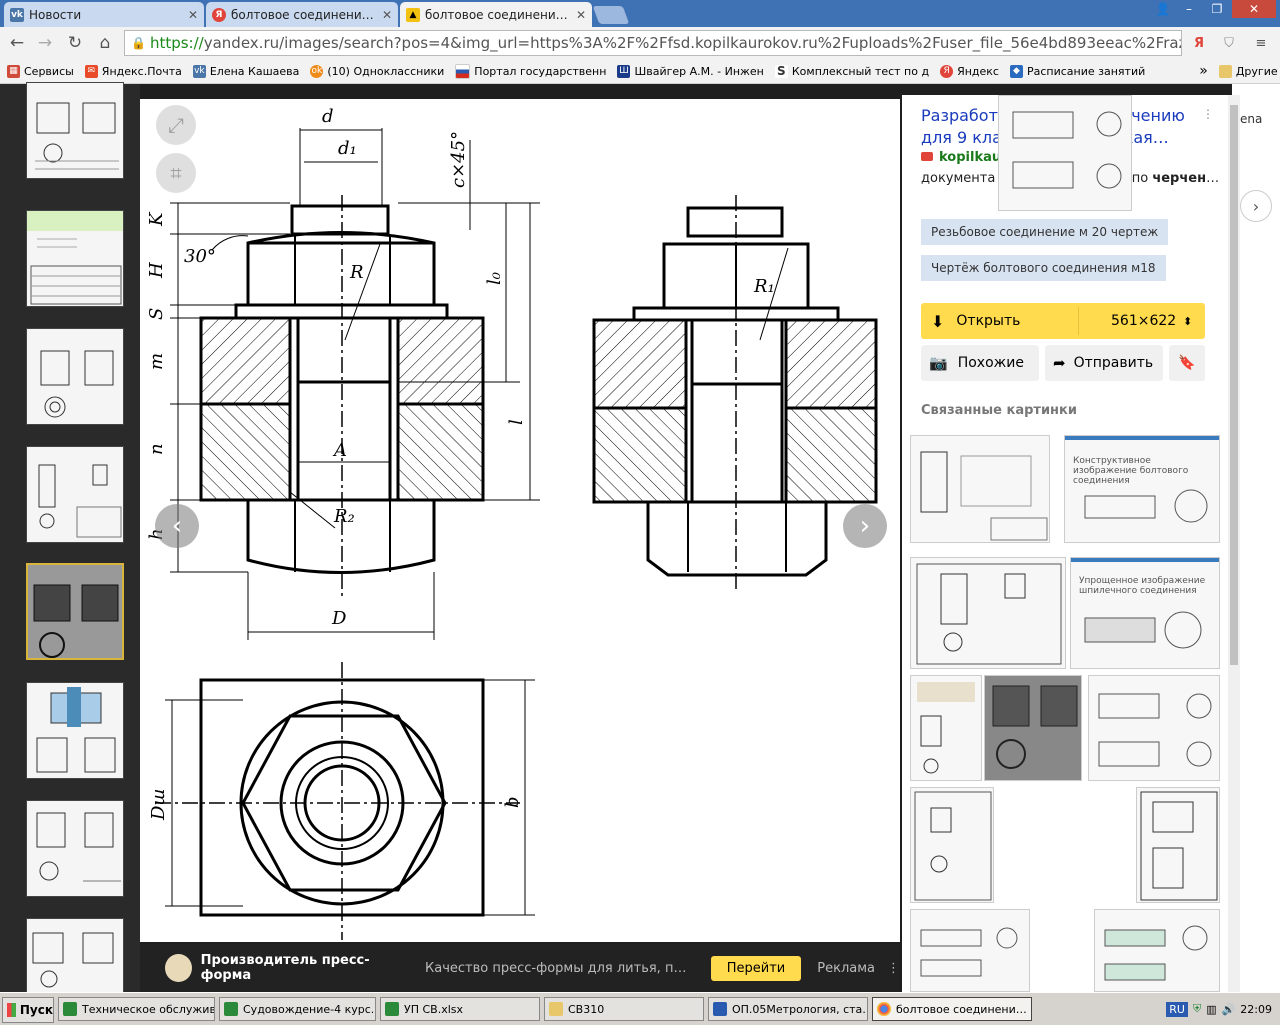 The image size is (1280, 1025). Describe the element at coordinates (851, 71) in the screenshot. I see `bookmark-test: S Комплексный тест по д` at that location.